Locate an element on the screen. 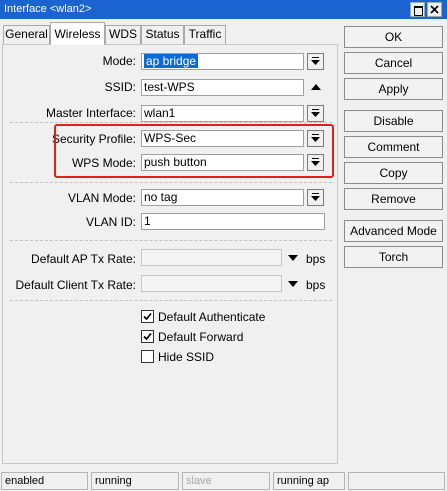  vlan-mode-label: VLAN Mode: is located at coordinates (101, 198).